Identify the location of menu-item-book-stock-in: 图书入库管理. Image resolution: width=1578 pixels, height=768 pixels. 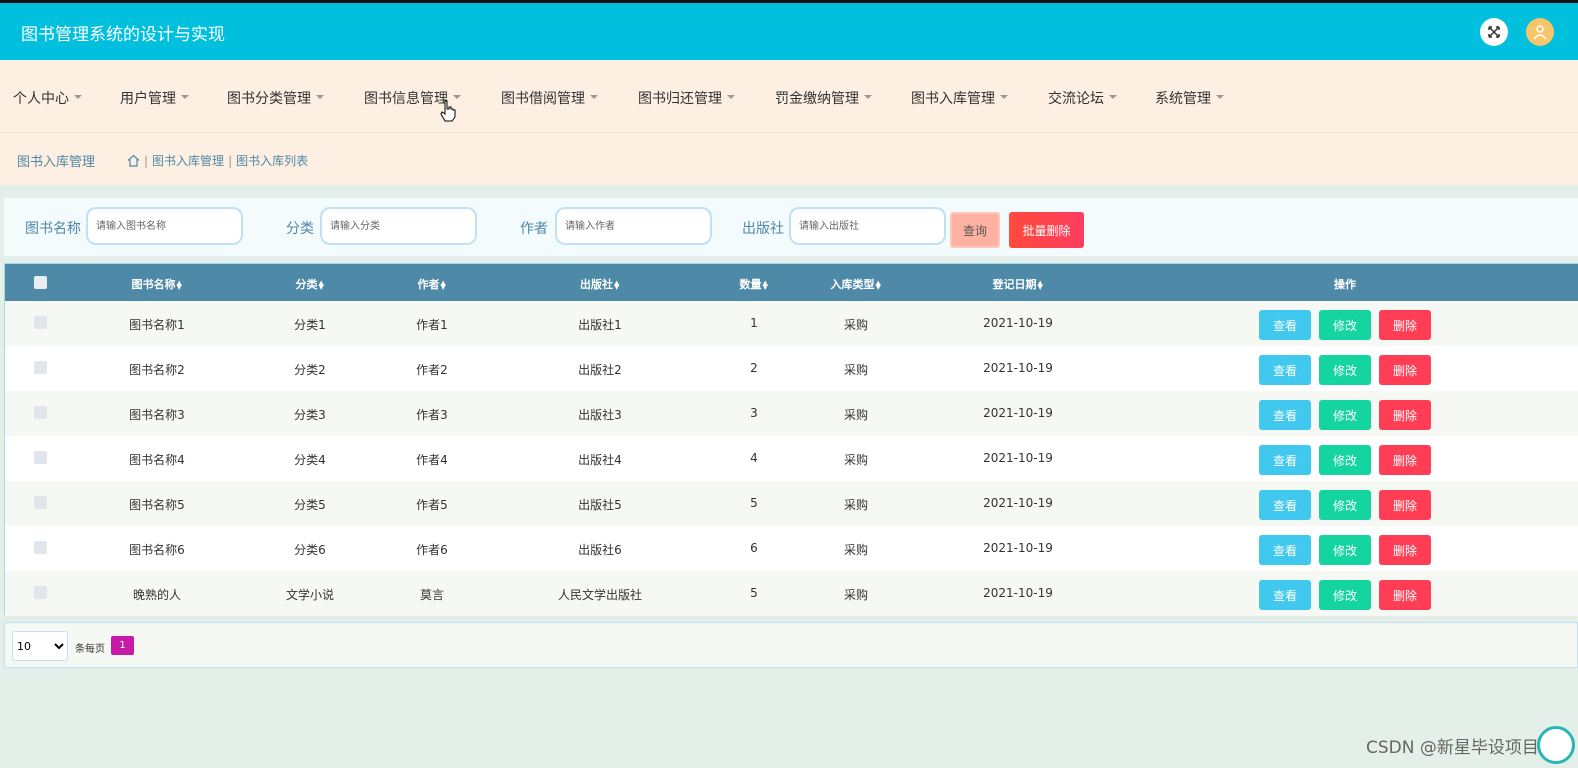
(959, 98).